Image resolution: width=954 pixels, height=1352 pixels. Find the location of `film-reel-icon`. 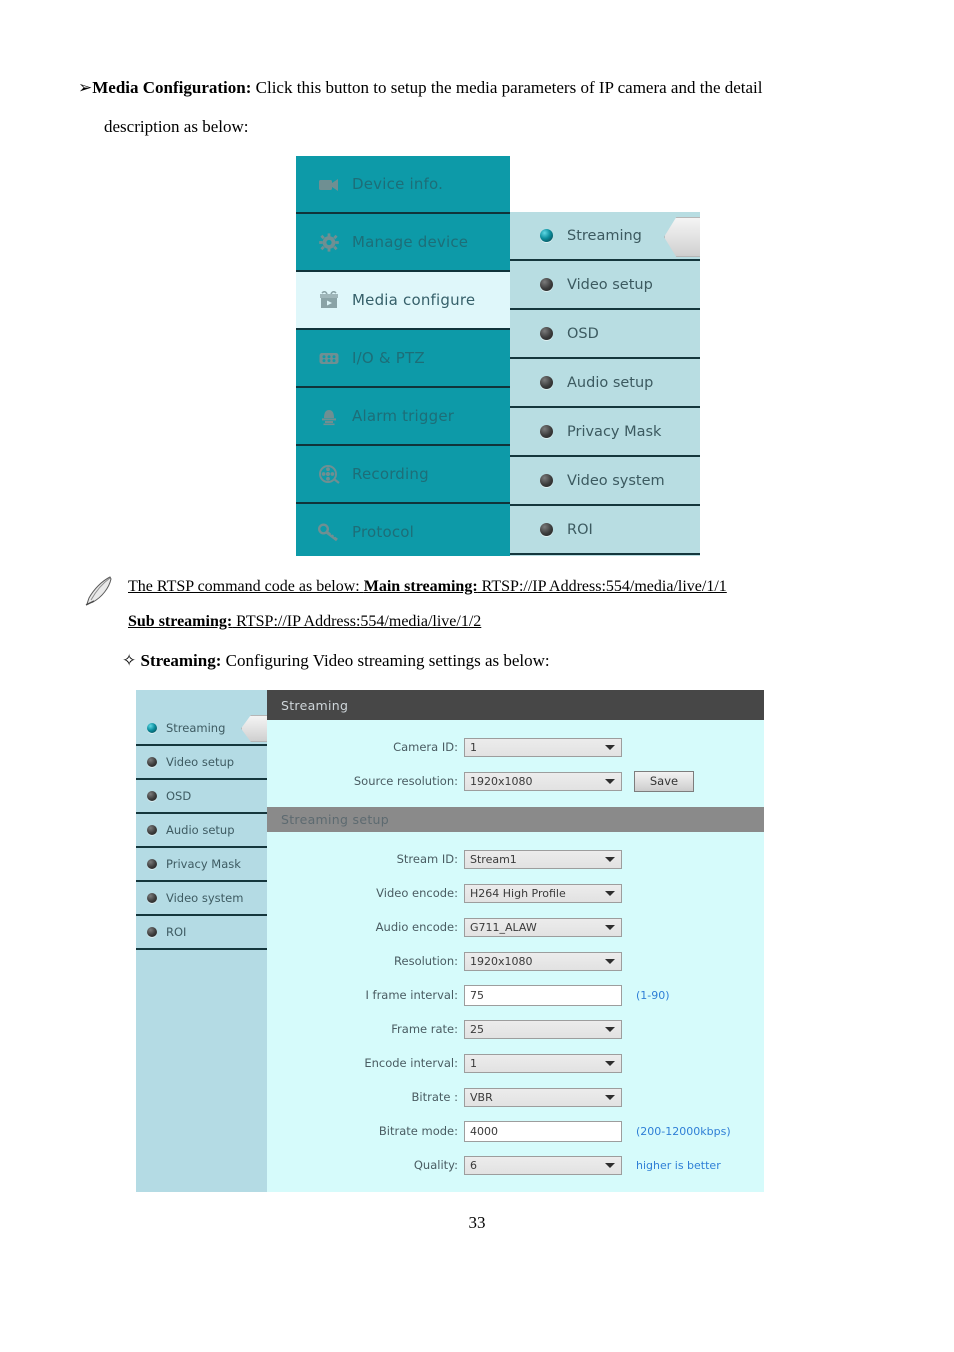

film-reel-icon is located at coordinates (329, 474).